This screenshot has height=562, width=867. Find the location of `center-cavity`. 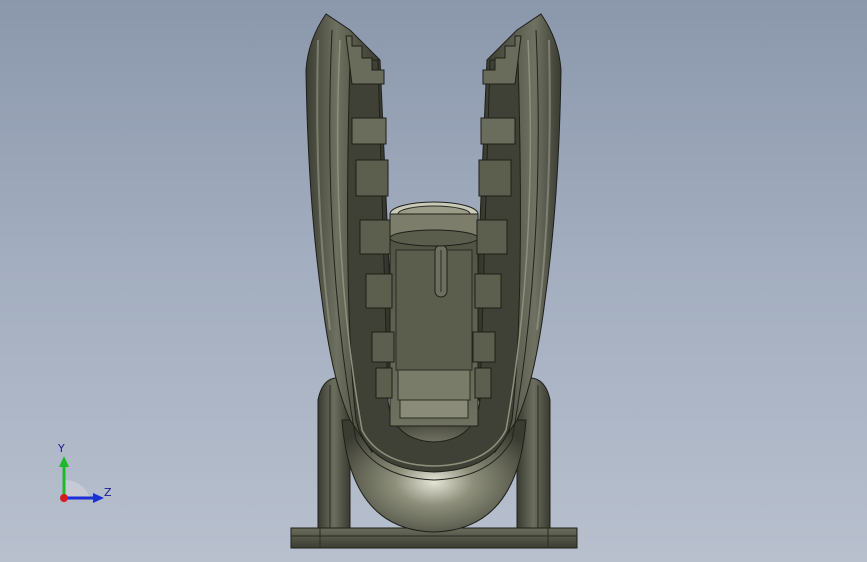

center-cavity is located at coordinates (434, 331).